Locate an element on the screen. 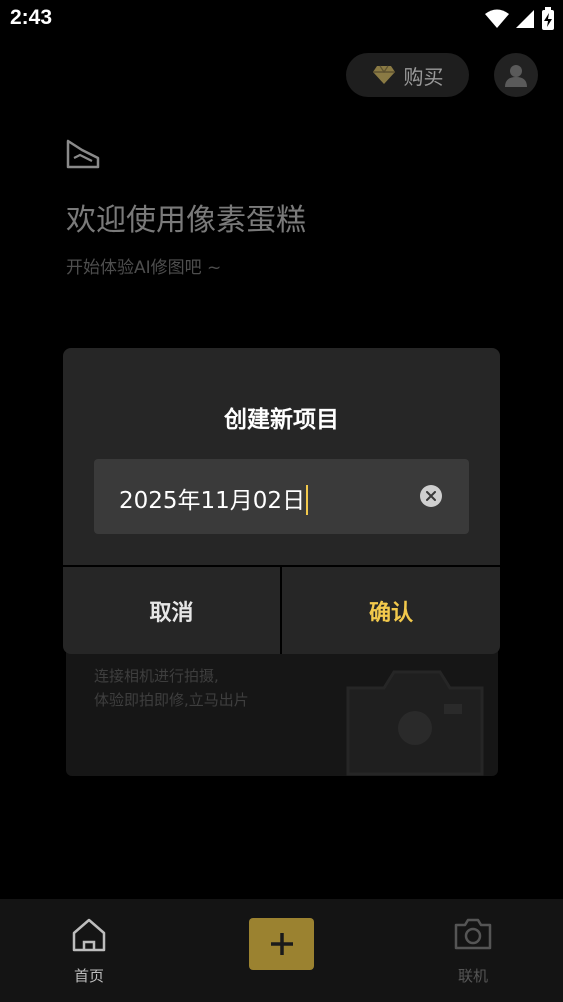 The height and width of the screenshot is (1002, 563). home-icon is located at coordinates (89, 935).